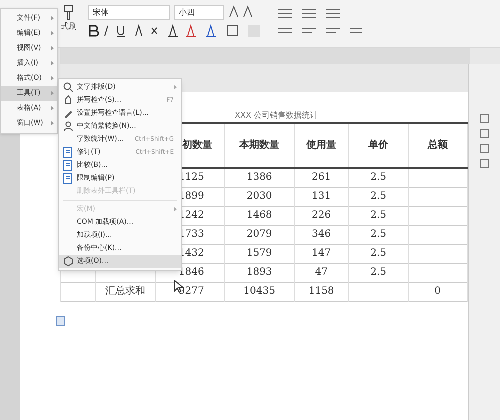  What do you see at coordinates (68, 261) in the screenshot?
I see `settings-icon` at bounding box center [68, 261].